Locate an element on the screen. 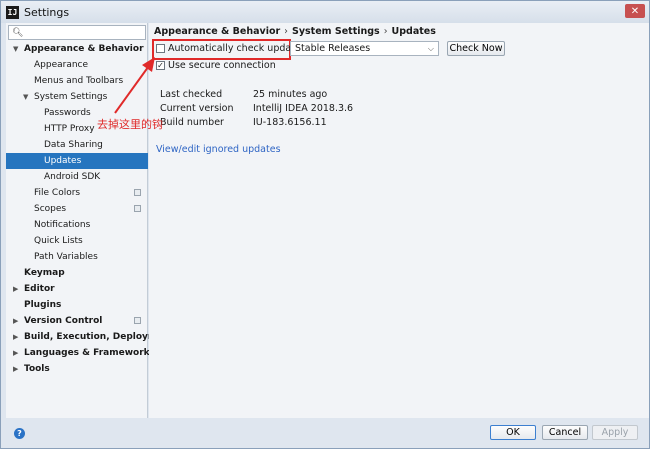  sidebar-item: ▶ Languages & Frameworks is located at coordinates (80, 353).